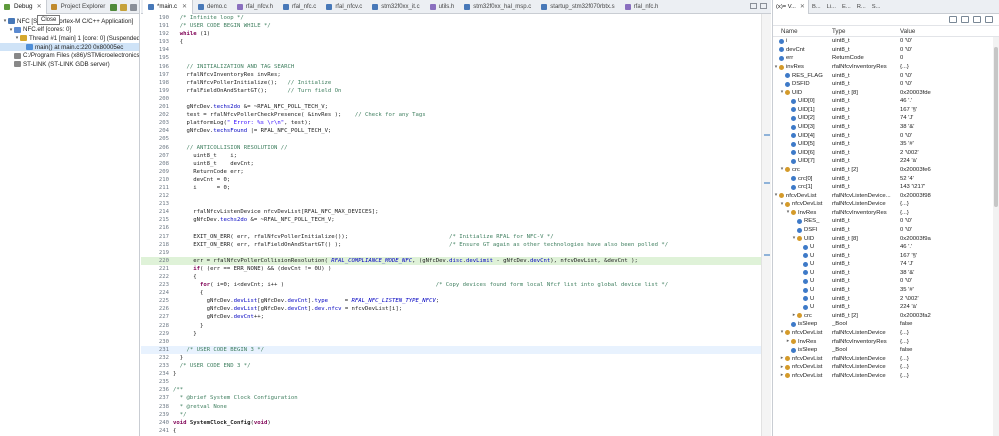 Image resolution: width=999 pixels, height=436 pixels. Describe the element at coordinates (886, 178) in the screenshot. I see `variable-row: crc[0] uint8_t 52 '4'` at that location.